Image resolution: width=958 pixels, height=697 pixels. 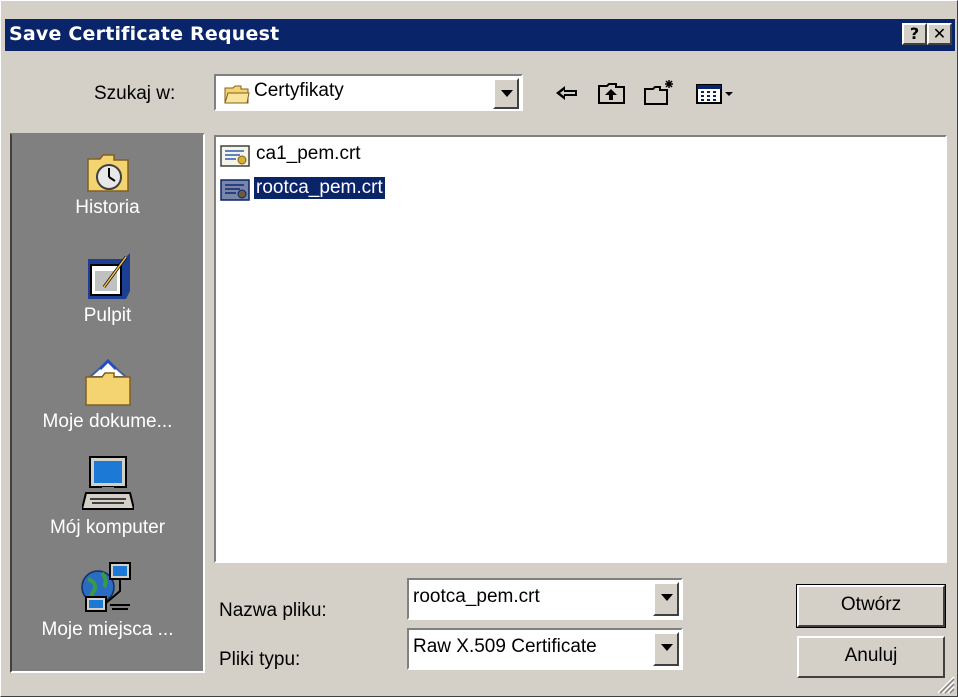 I want to click on place-label: Mój komputer, so click(x=107, y=527).